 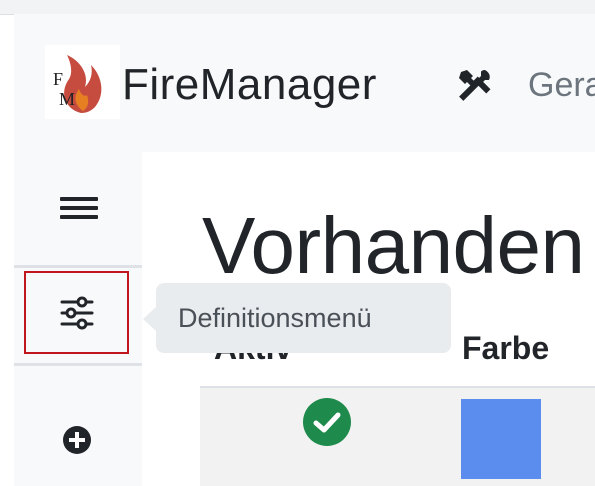 What do you see at coordinates (393, 245) in the screenshot?
I see `page-title: Vorhanden` at bounding box center [393, 245].